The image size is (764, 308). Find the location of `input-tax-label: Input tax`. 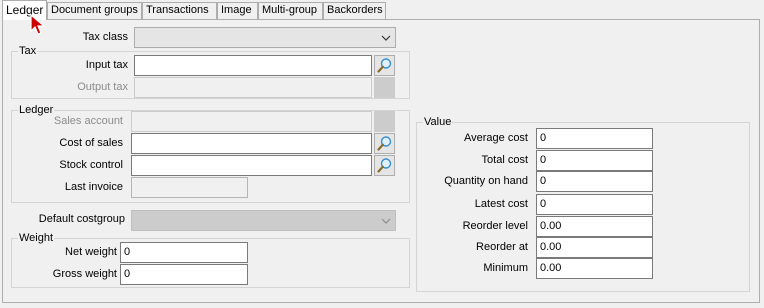

input-tax-label: Input tax is located at coordinates (106, 65).